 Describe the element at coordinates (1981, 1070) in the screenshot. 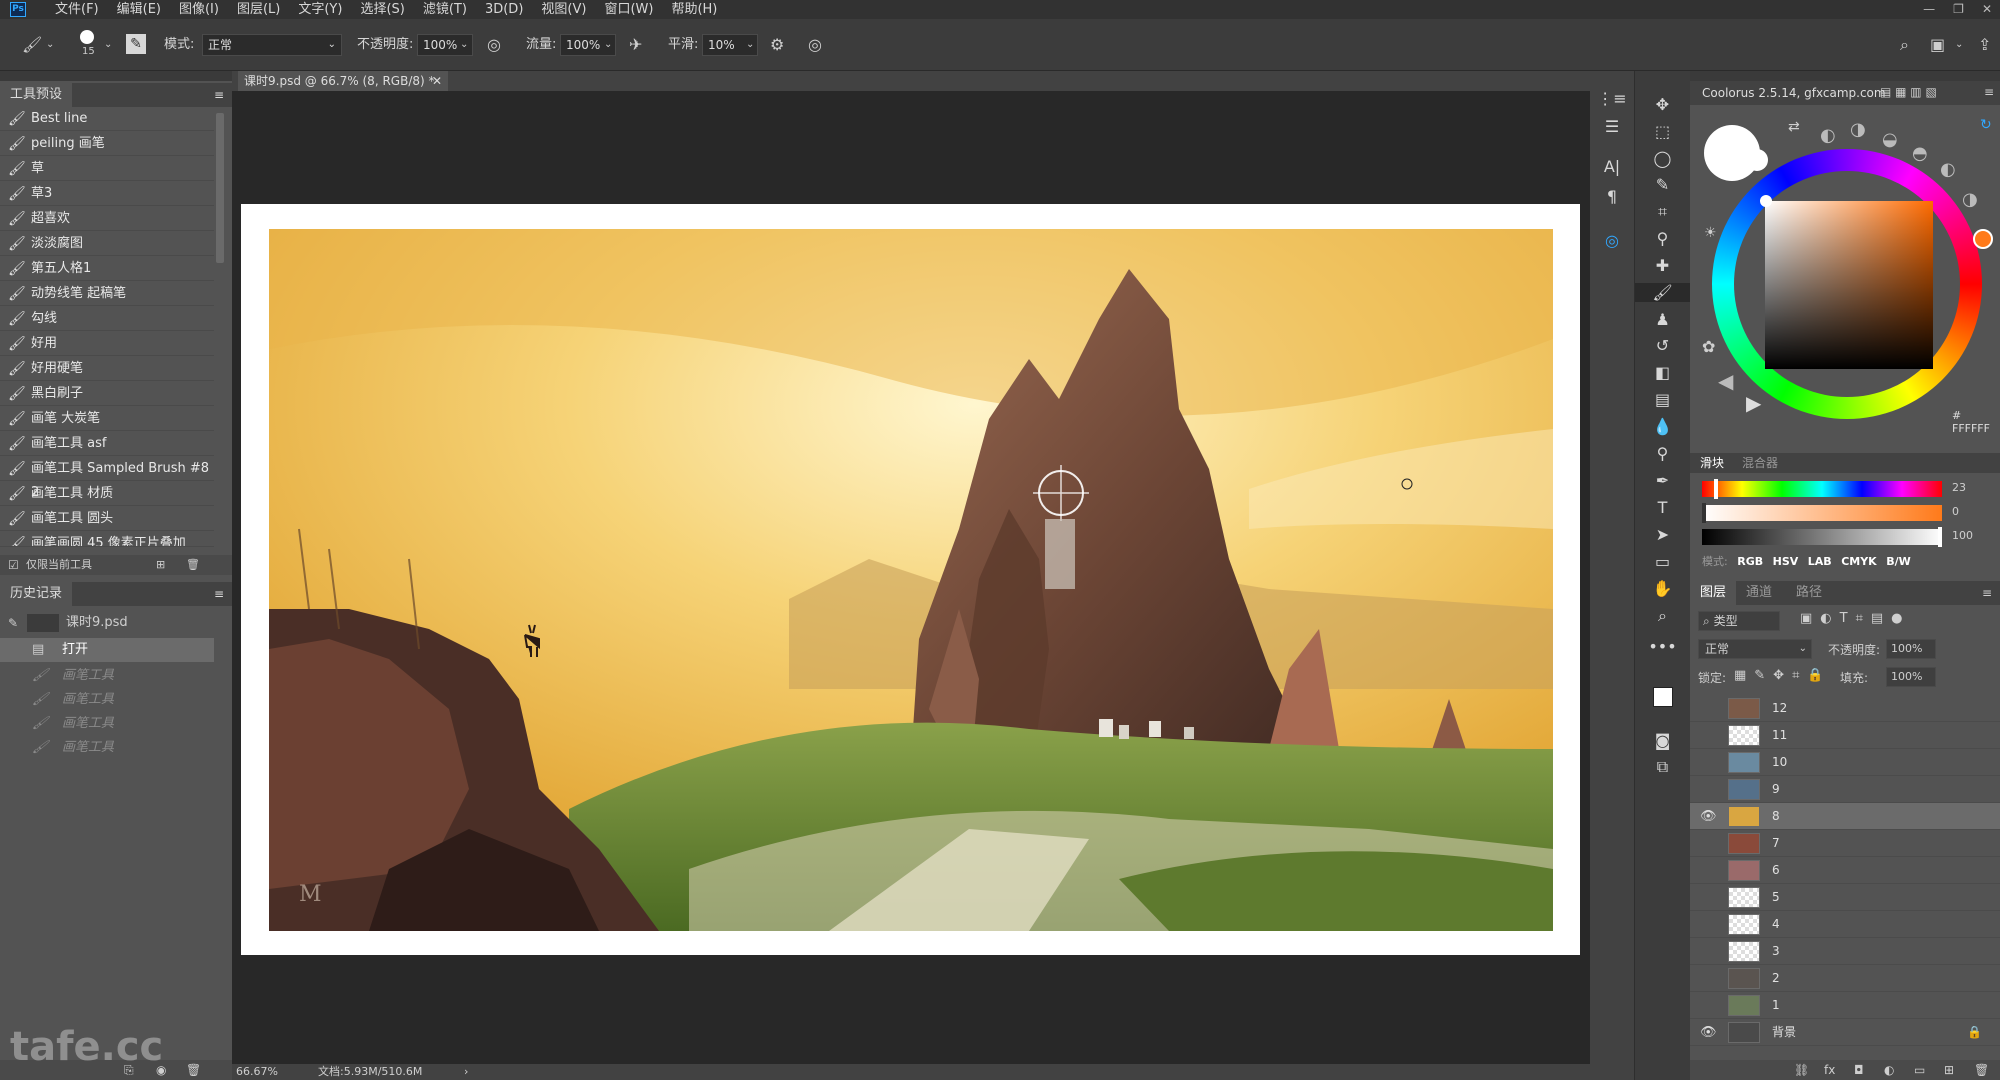

I see `trash-icon: 🗑` at that location.